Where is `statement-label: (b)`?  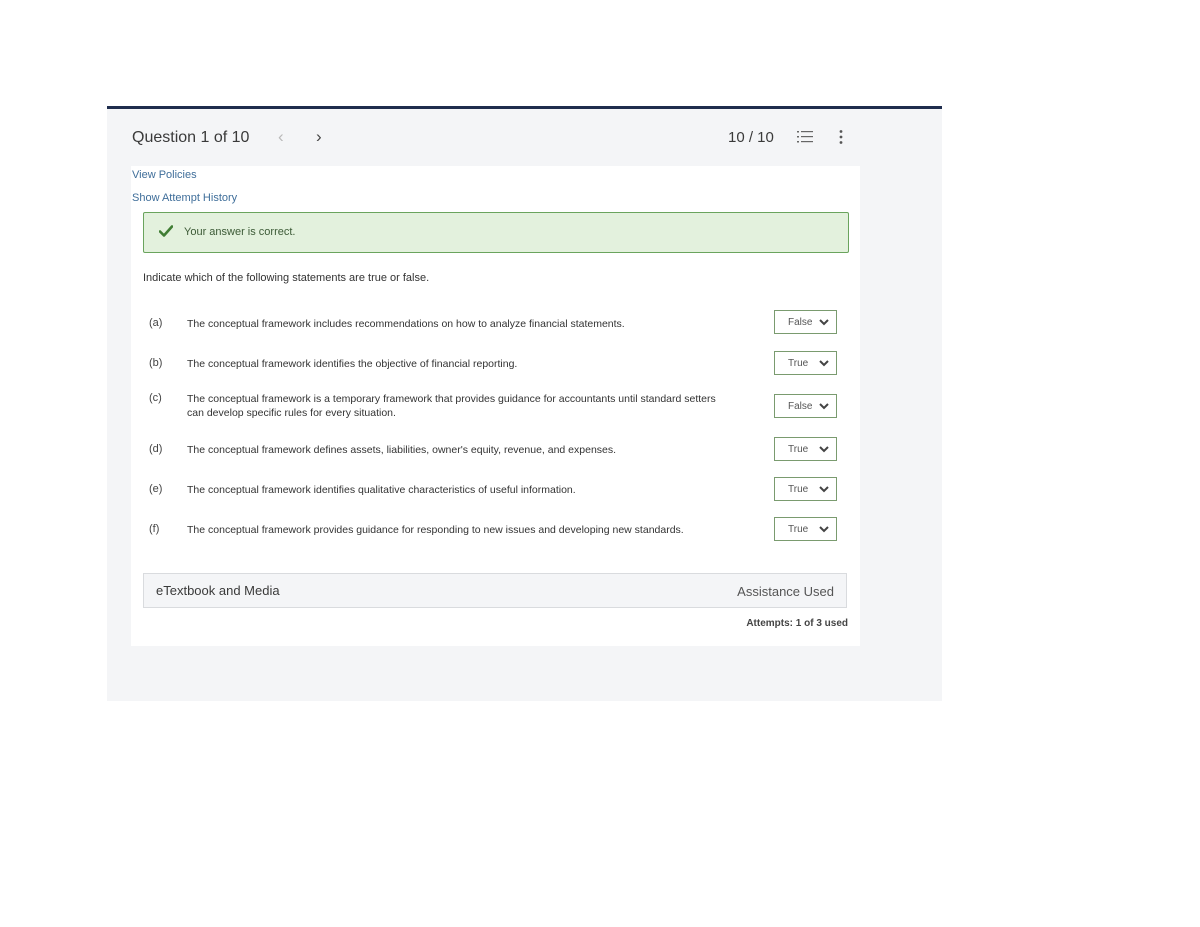 statement-label: (b) is located at coordinates (156, 363).